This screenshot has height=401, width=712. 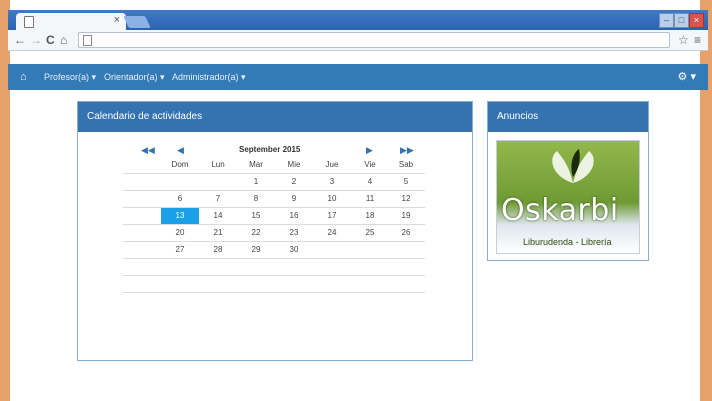 I want to click on browser-menu-icon: ≡, so click(x=697, y=40).